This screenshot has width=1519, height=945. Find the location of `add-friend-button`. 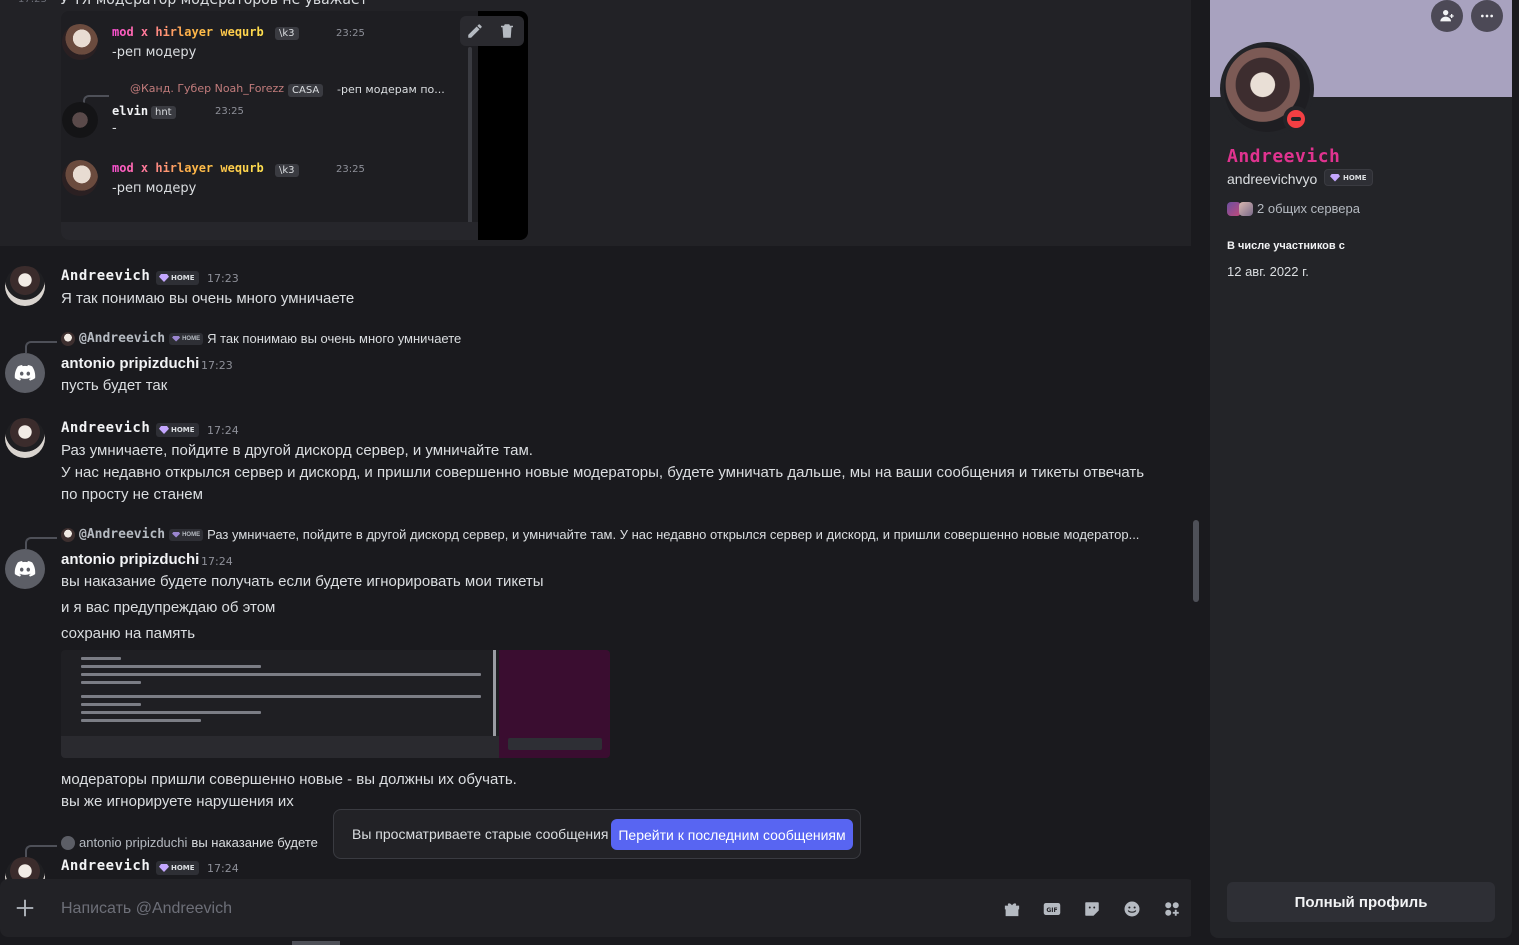

add-friend-button is located at coordinates (1447, 16).